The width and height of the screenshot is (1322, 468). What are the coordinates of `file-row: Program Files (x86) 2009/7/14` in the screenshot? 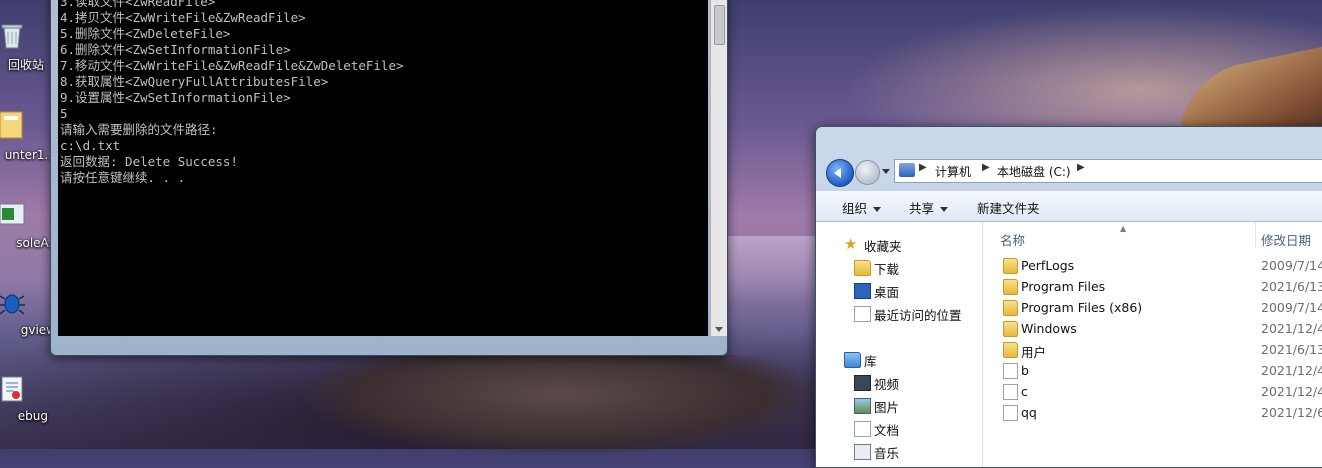 It's located at (1152, 307).